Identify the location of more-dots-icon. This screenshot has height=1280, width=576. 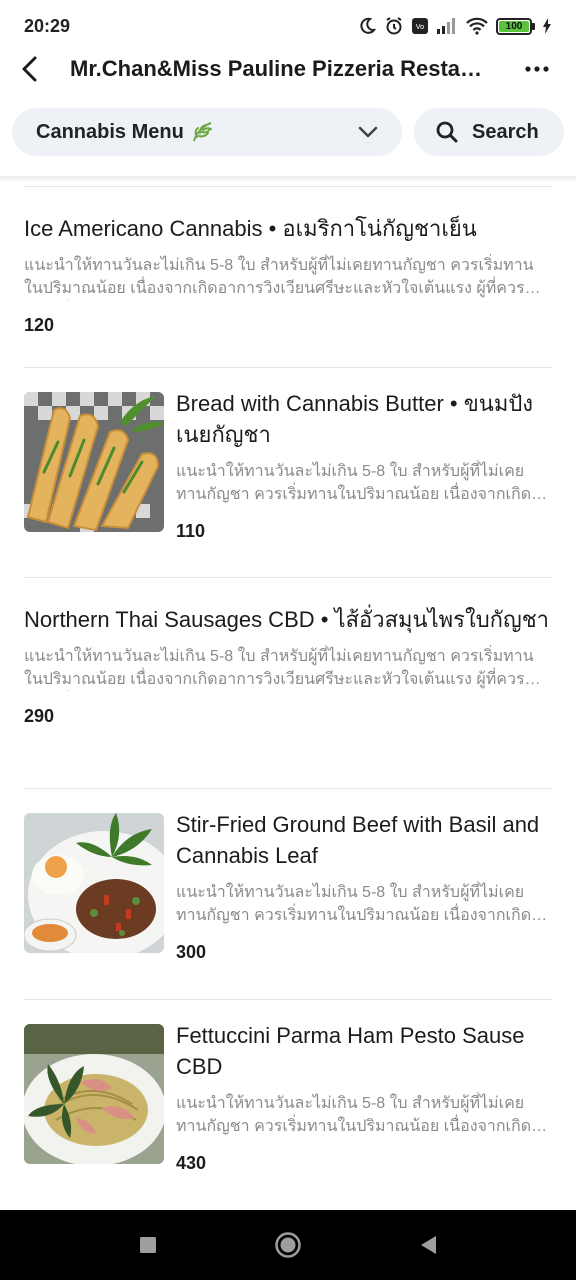
(537, 69).